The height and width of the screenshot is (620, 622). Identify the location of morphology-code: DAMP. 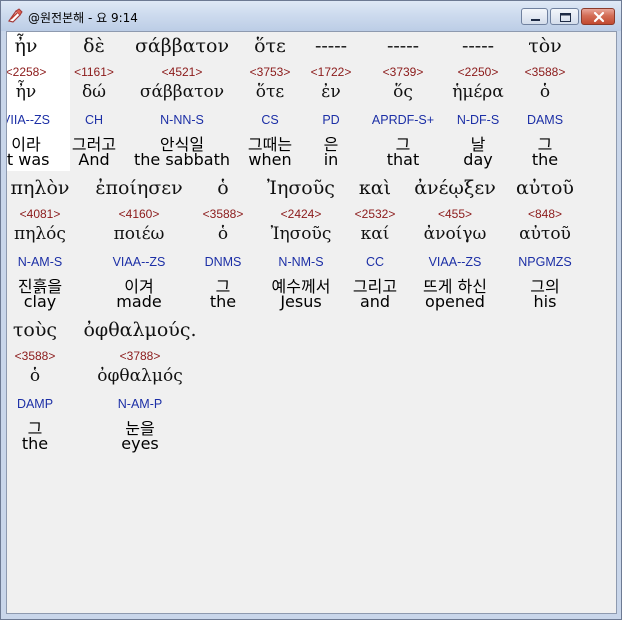
(35, 404).